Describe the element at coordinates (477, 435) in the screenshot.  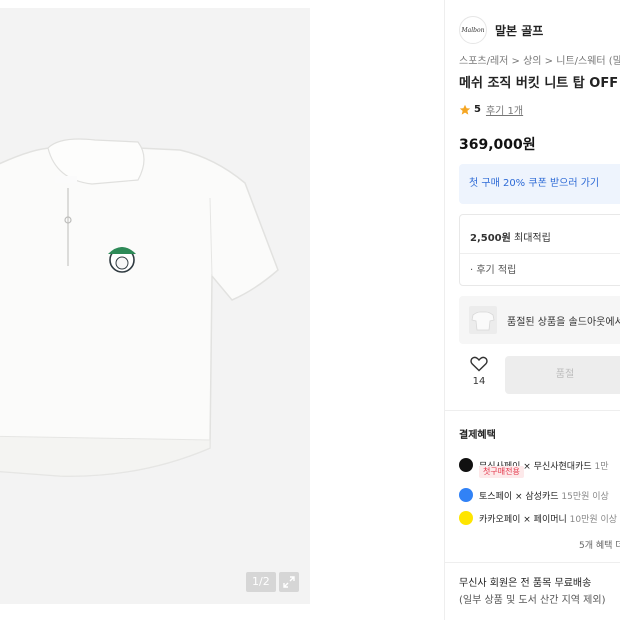
I see `payment-benefits-title: 결제혜택` at that location.